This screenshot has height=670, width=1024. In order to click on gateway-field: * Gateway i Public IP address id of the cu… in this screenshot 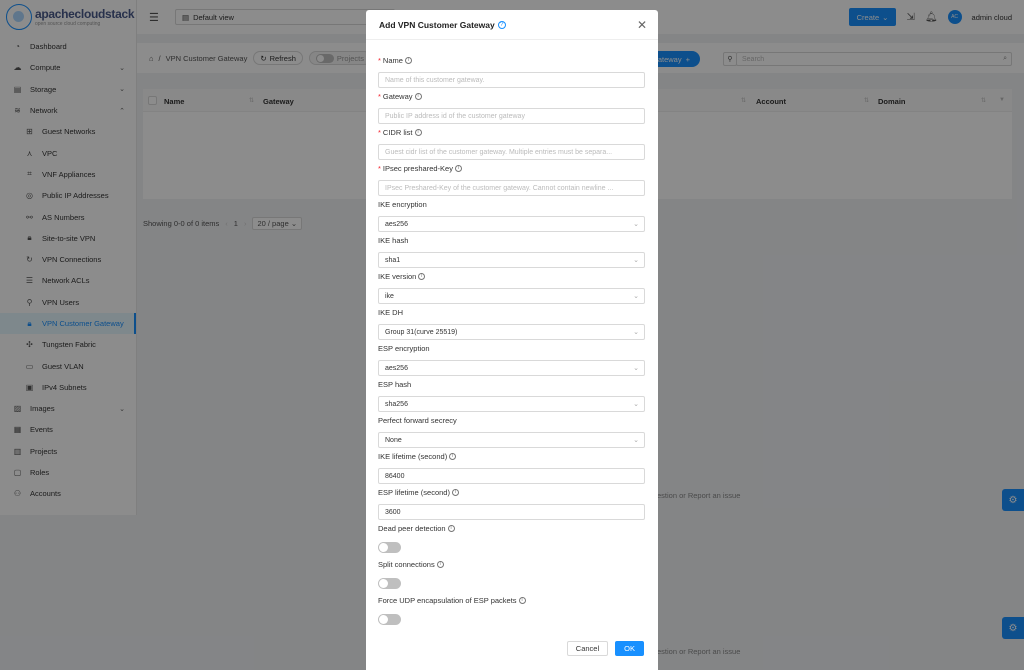, I will do `click(511, 107)`.